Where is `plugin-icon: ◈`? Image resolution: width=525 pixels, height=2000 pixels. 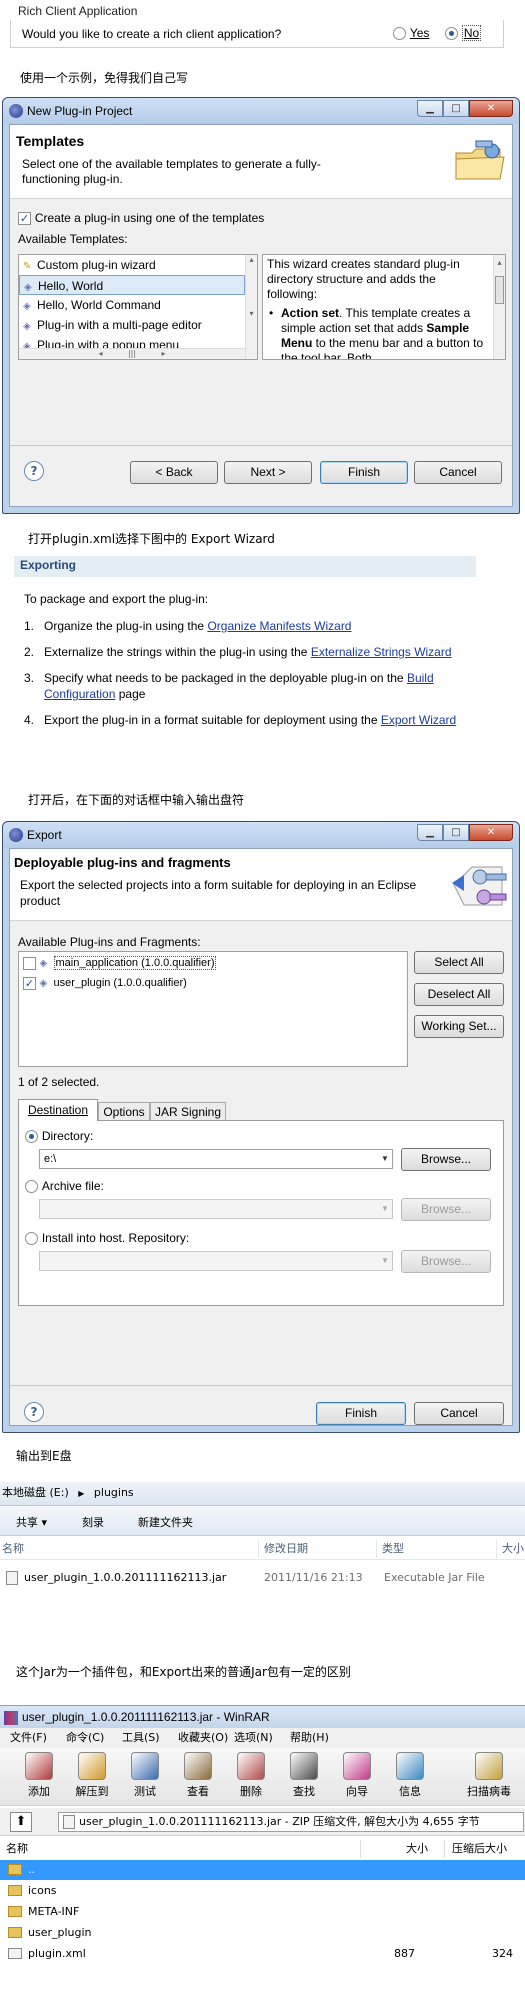 plugin-icon: ◈ is located at coordinates (27, 326).